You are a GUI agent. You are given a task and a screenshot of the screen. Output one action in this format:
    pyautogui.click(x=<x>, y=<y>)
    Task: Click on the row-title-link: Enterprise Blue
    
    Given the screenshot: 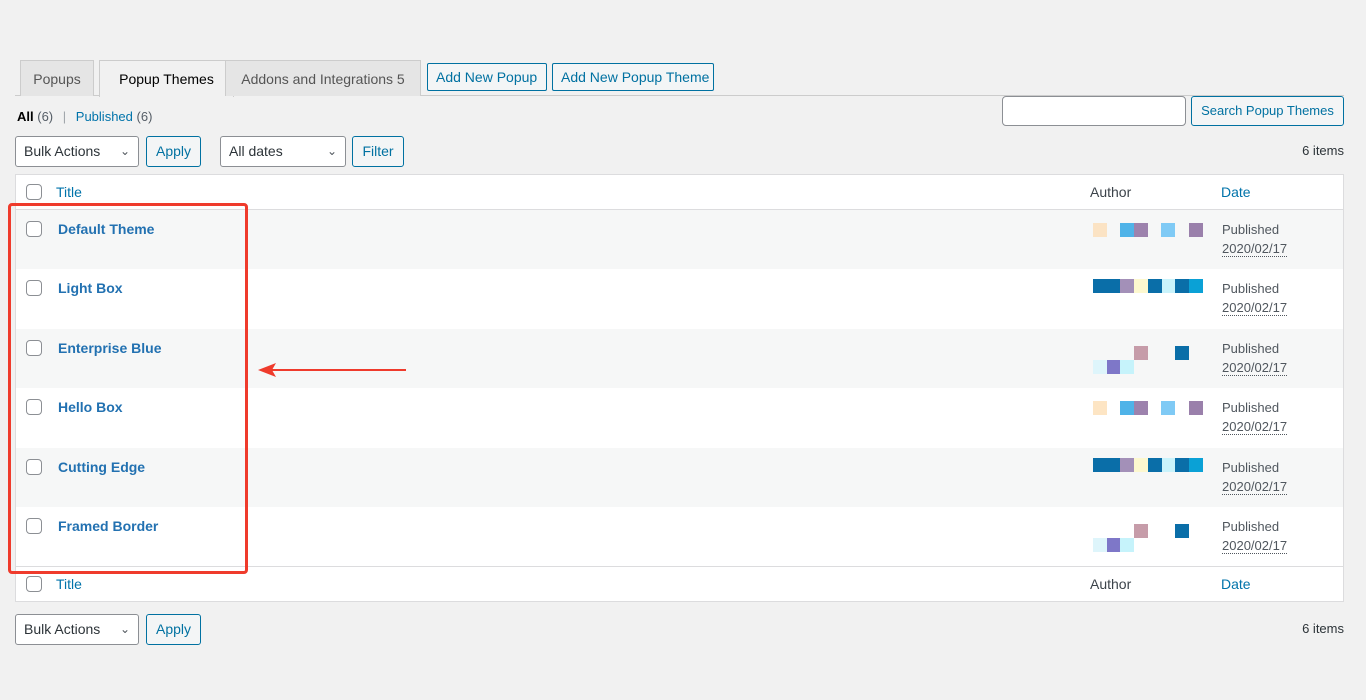 What is the action you would take?
    pyautogui.click(x=109, y=348)
    